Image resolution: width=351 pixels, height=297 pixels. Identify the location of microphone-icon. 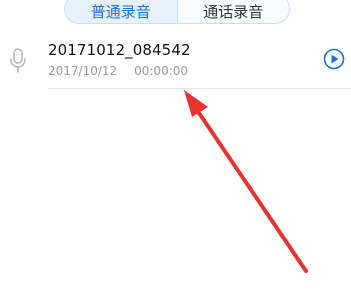
(18, 60).